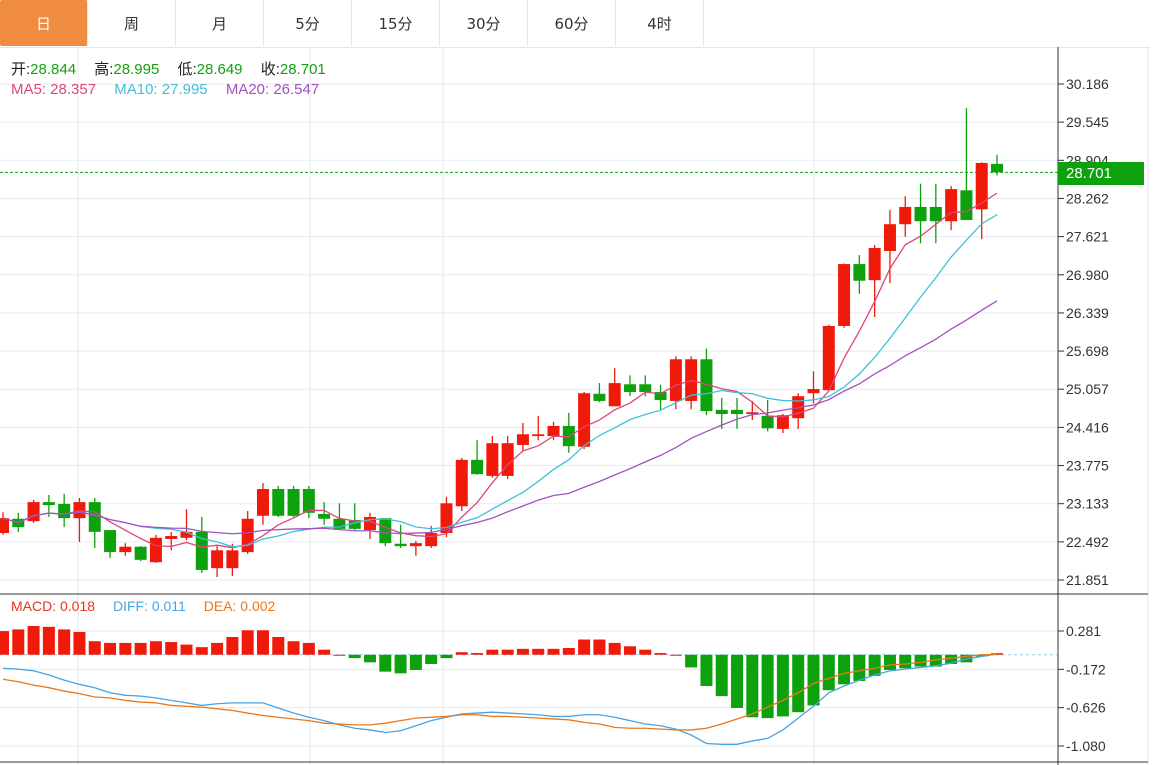 The width and height of the screenshot is (1164, 765). I want to click on price-tick-label: 30.186, so click(1087, 84).